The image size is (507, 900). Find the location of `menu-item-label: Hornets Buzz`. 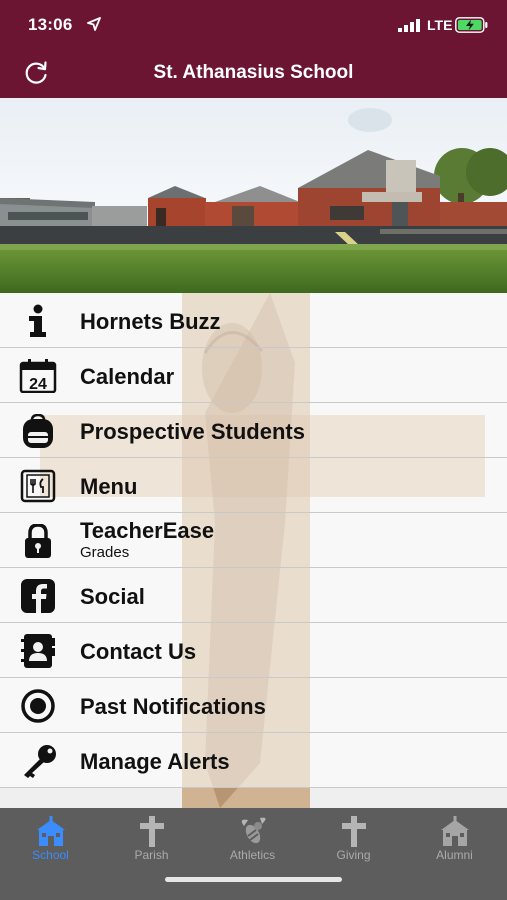

menu-item-label: Hornets Buzz is located at coordinates (150, 321).